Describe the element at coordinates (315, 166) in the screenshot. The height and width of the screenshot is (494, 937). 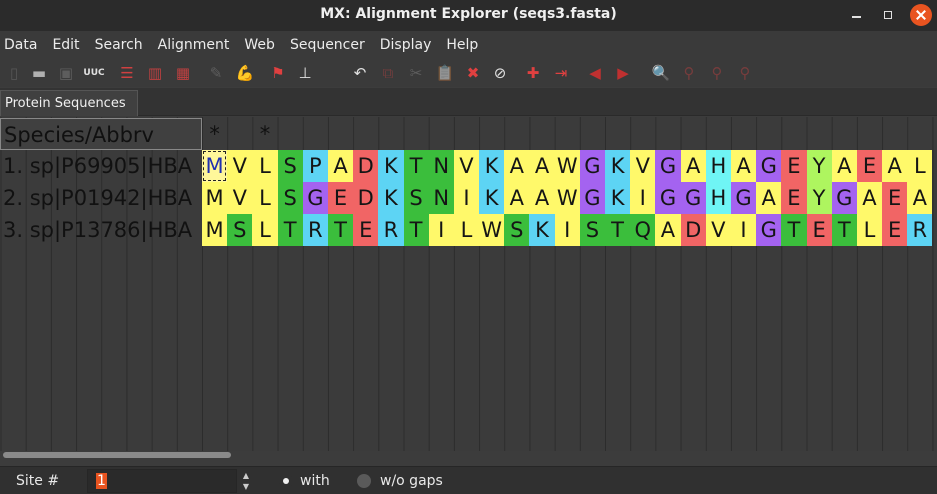
I see `residue-cell: P` at that location.